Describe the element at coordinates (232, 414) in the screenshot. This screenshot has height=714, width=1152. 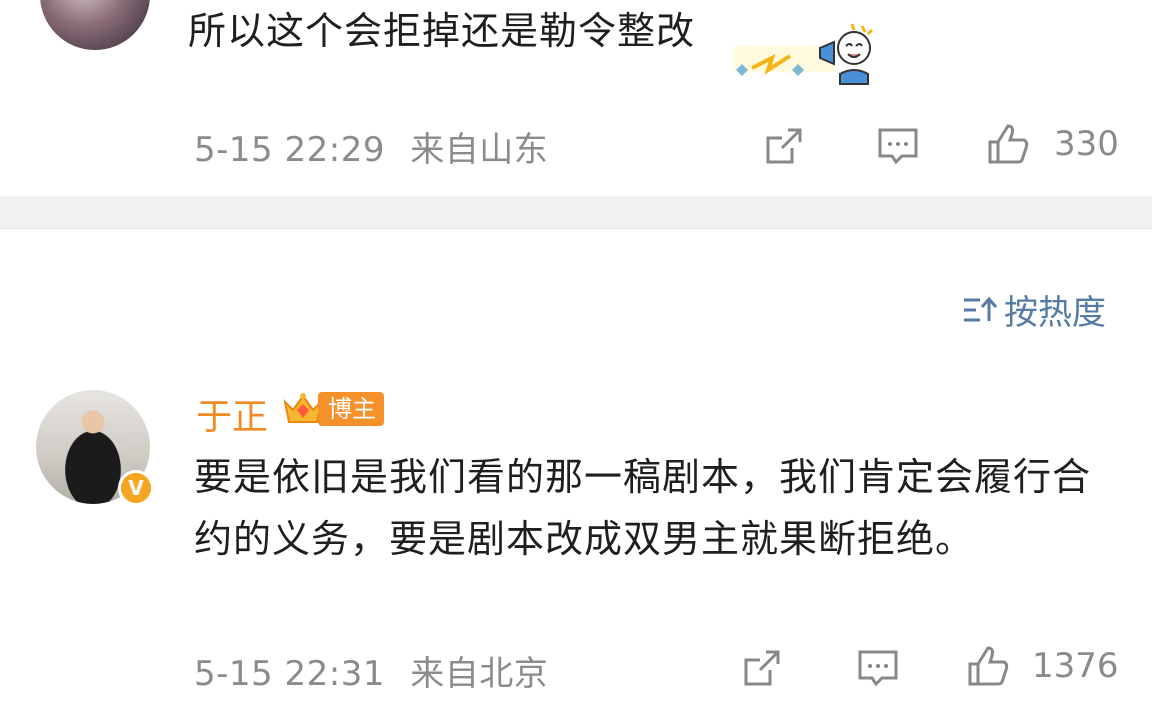
I see `username: 于正` at that location.